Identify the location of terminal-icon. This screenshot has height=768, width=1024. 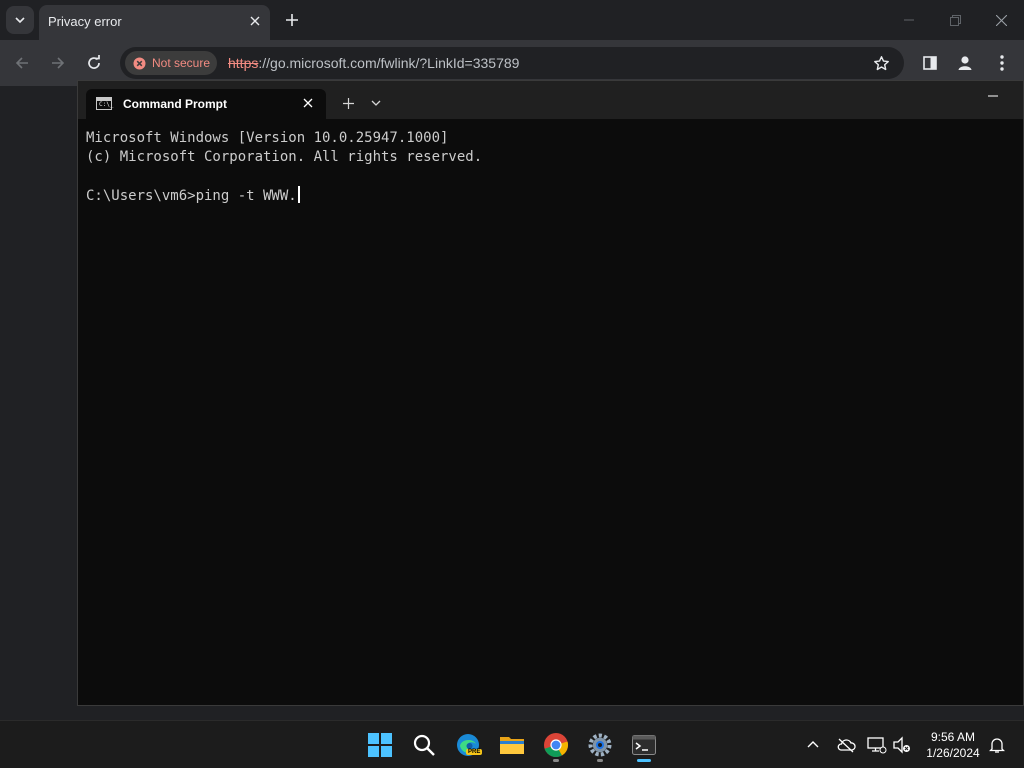
(644, 745).